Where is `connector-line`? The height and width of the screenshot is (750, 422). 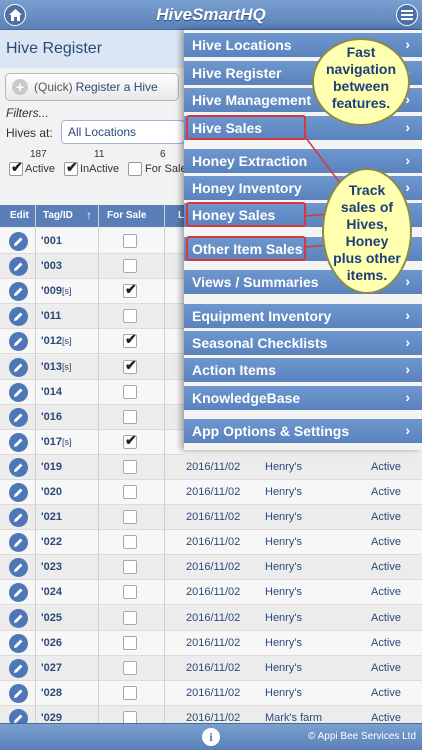
connector-line is located at coordinates (323, 160).